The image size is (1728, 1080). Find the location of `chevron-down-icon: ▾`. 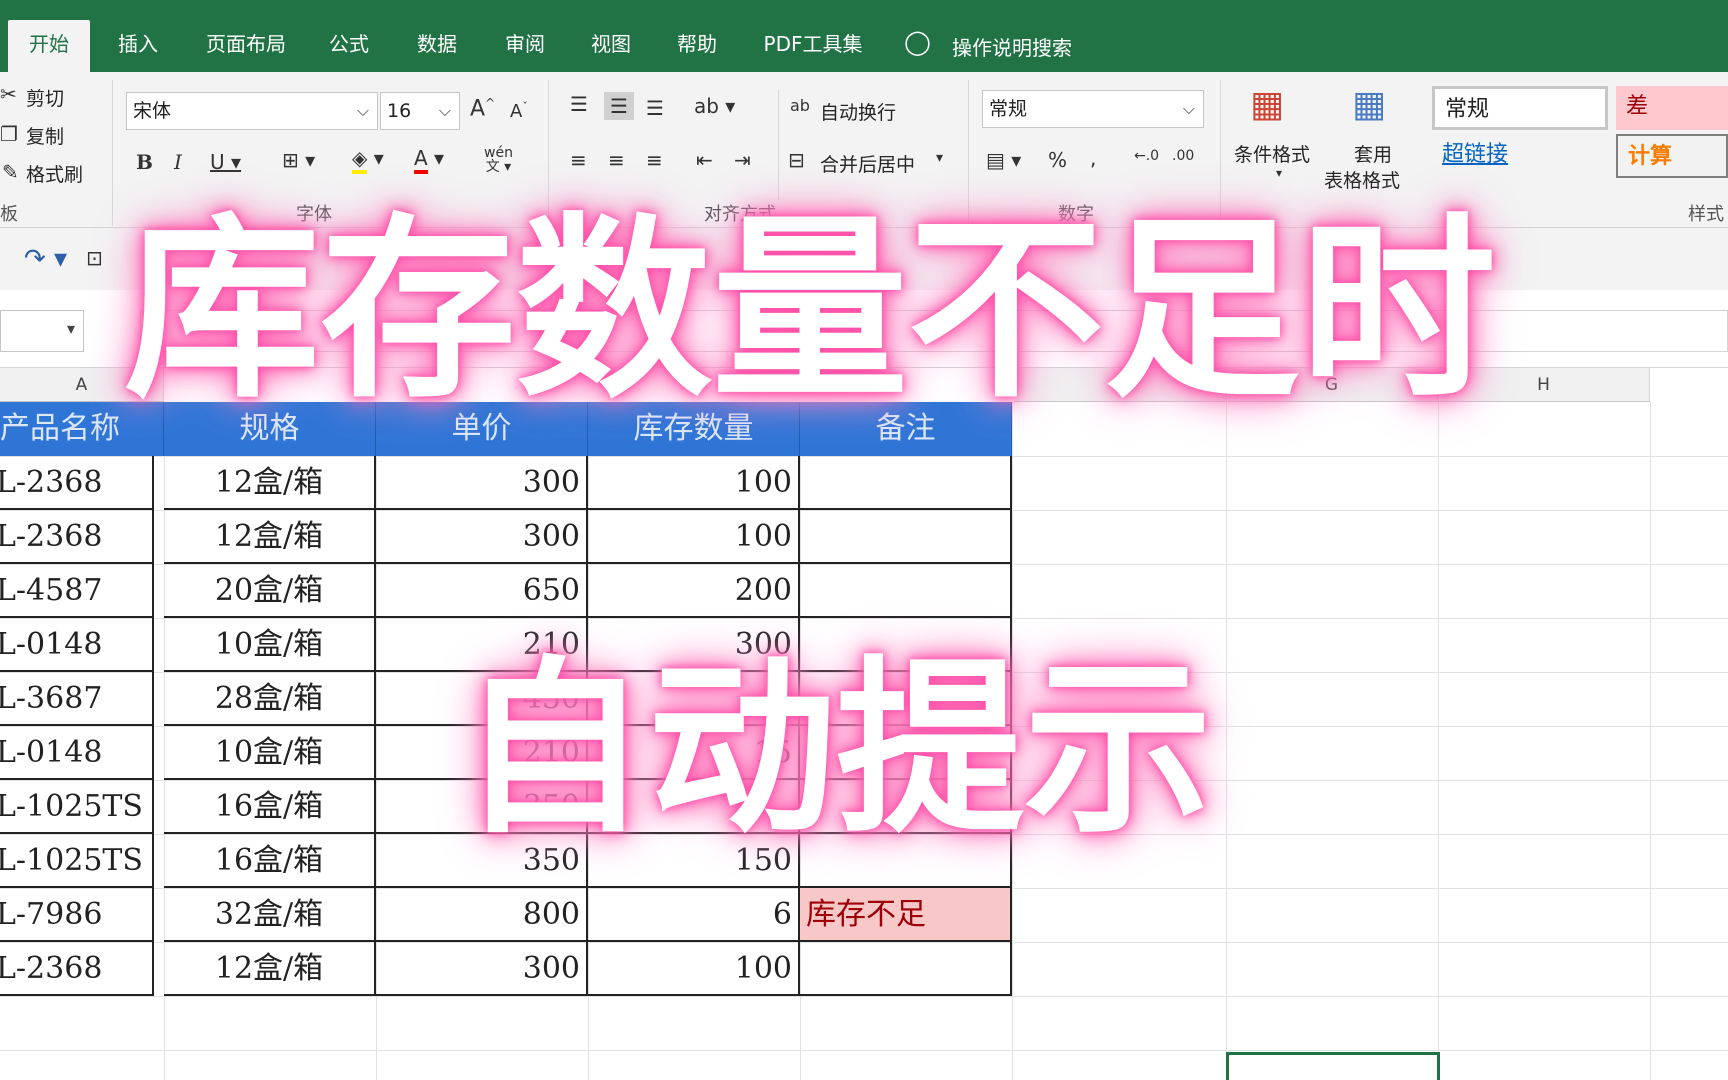

chevron-down-icon: ▾ is located at coordinates (939, 158).